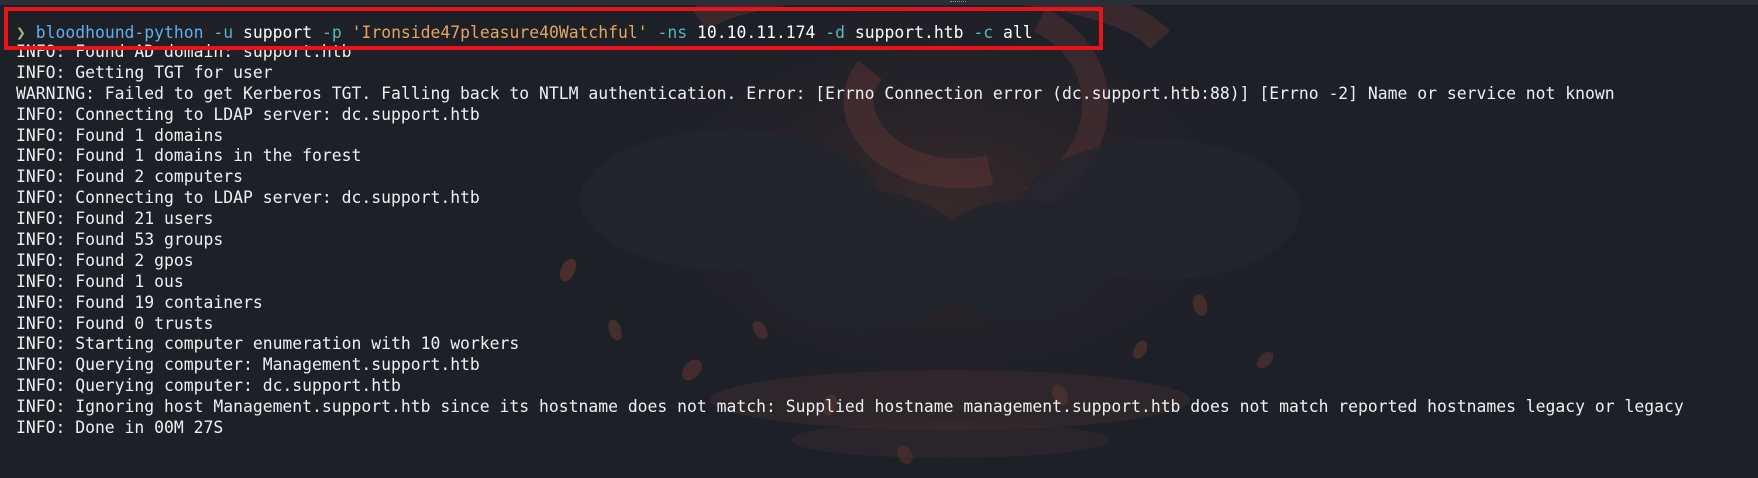 The image size is (1758, 478). I want to click on flag-collect: -c, so click(983, 32).